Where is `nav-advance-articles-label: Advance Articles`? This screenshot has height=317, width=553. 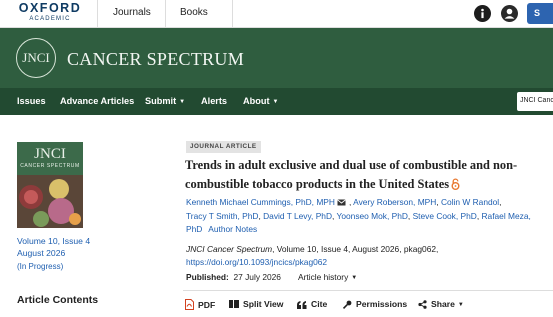
nav-advance-articles-label: Advance Articles is located at coordinates (97, 101).